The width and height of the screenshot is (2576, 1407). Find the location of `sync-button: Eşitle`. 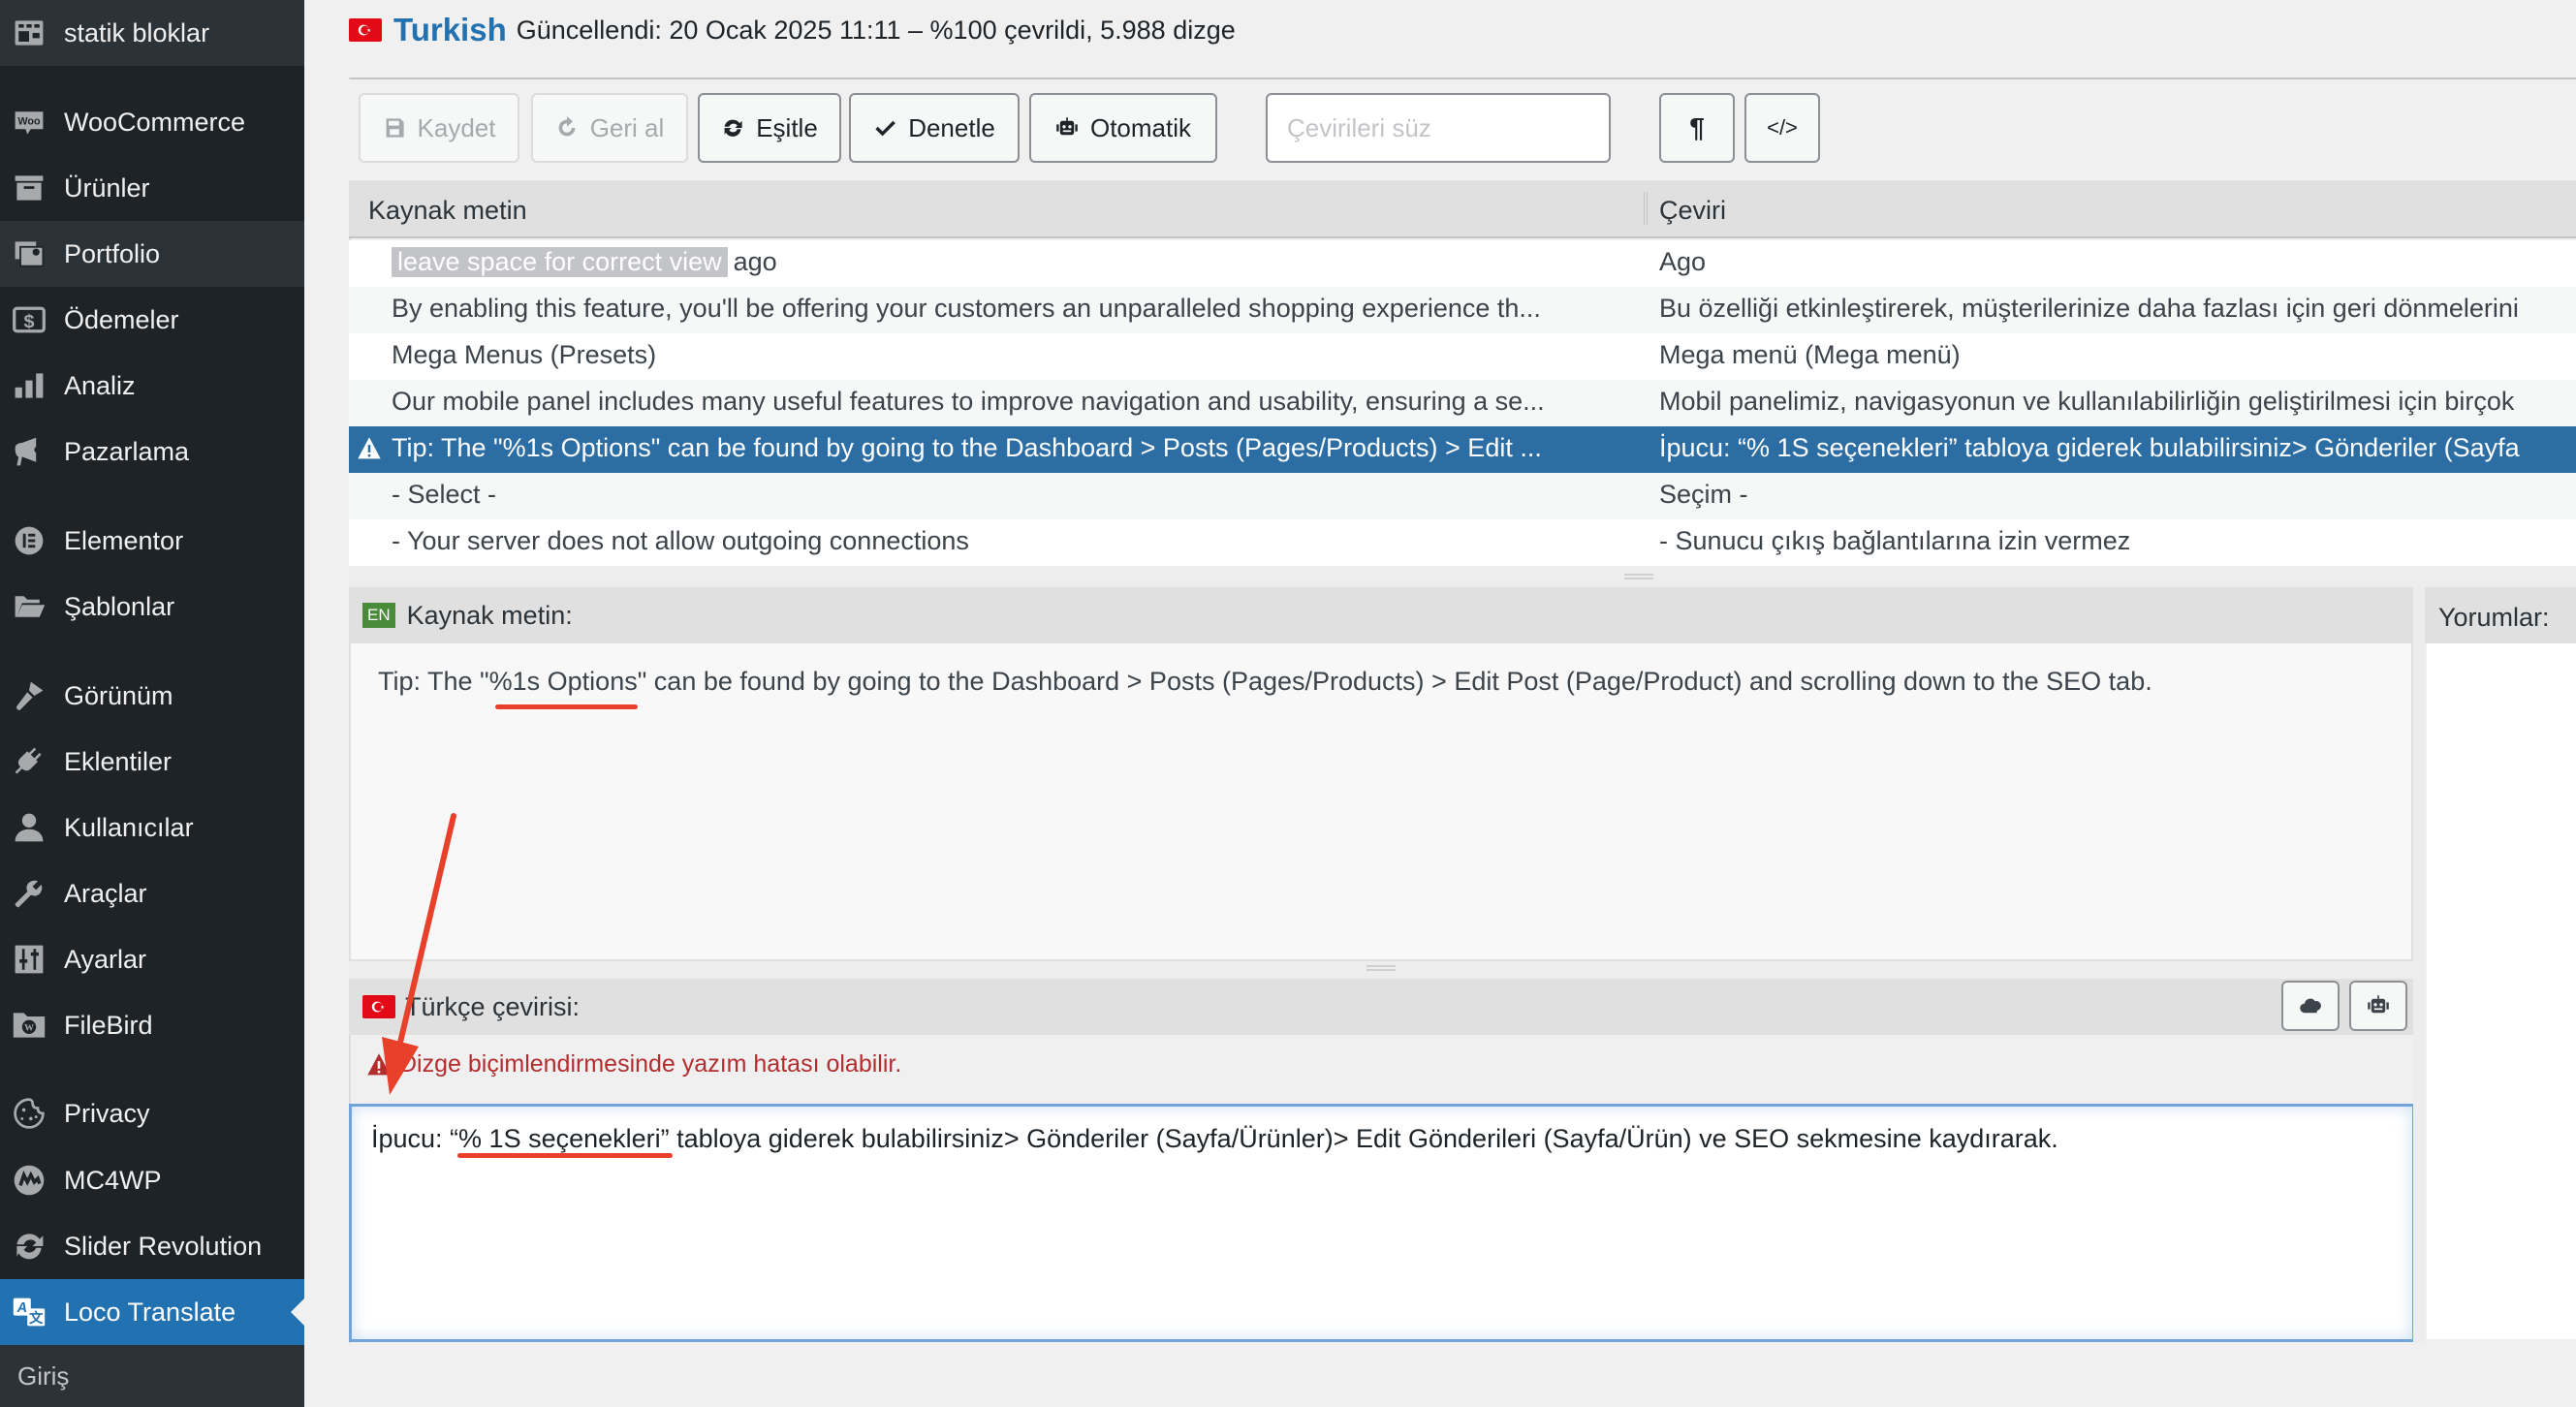

sync-button: Eşitle is located at coordinates (769, 128).